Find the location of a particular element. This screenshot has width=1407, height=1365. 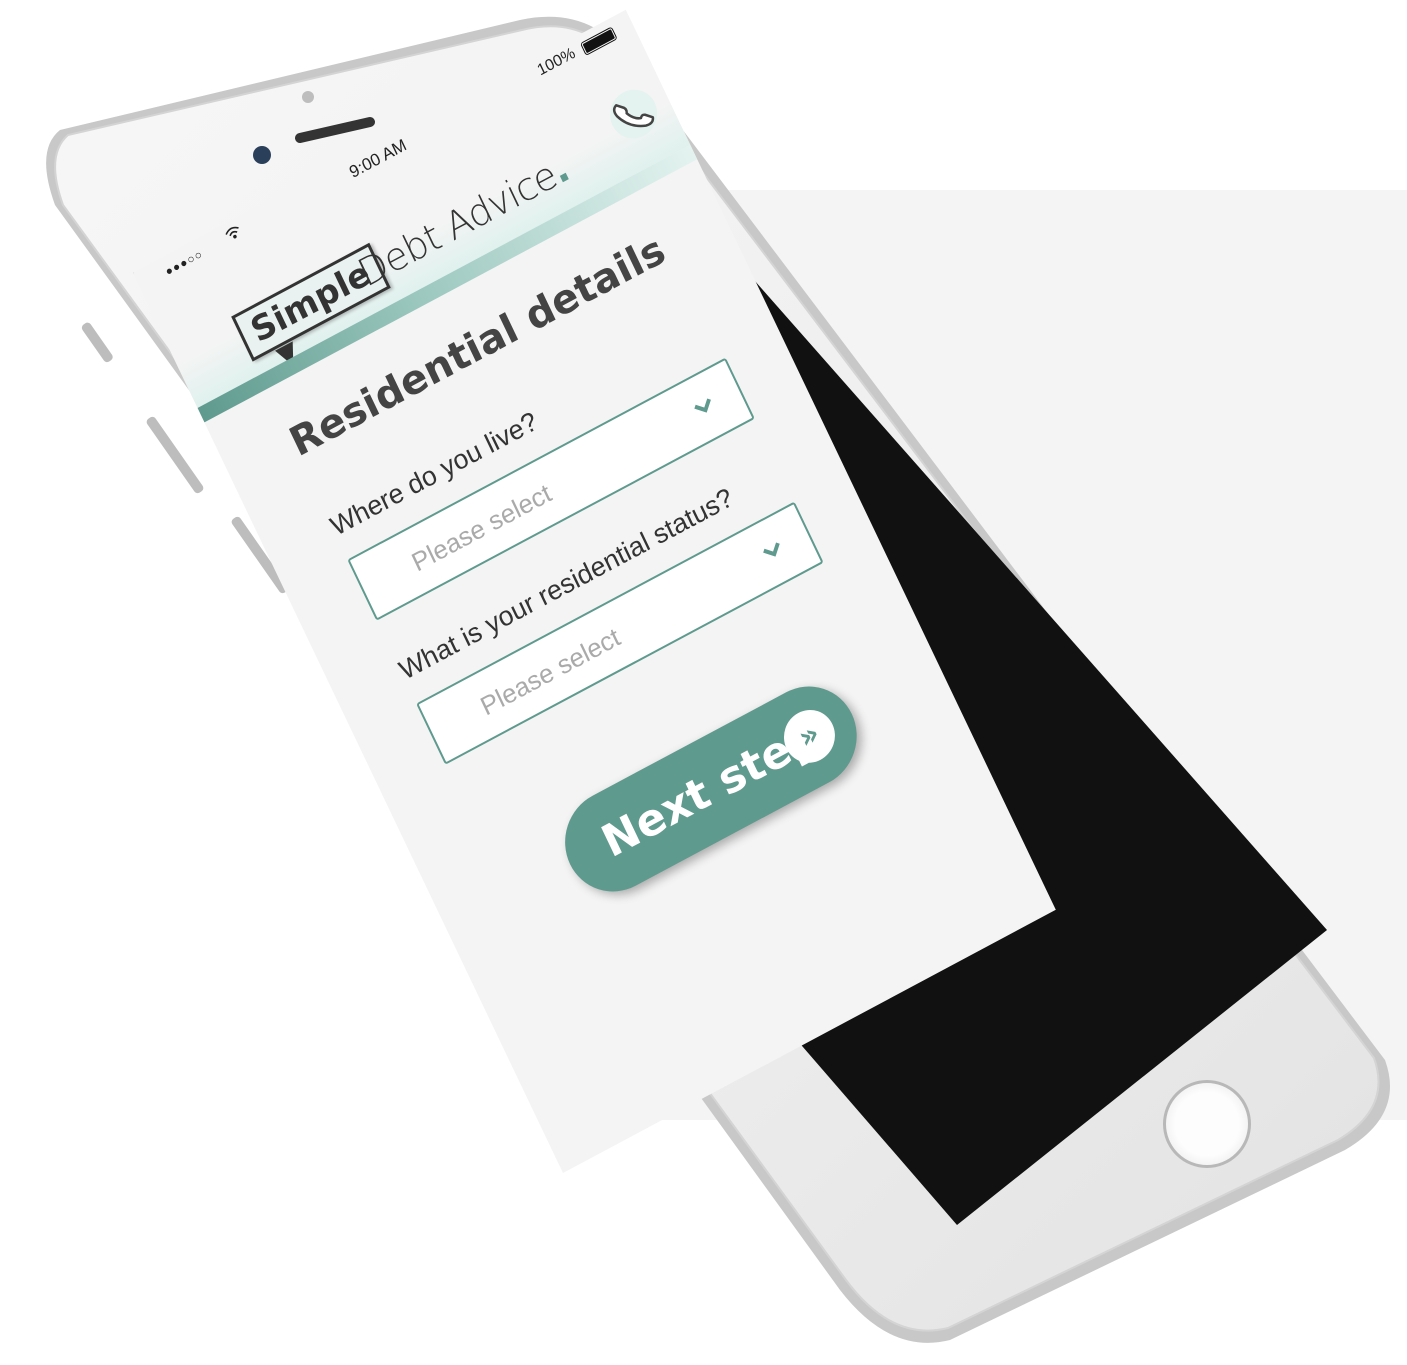

next-step-button: Next step » is located at coordinates (711, 789).